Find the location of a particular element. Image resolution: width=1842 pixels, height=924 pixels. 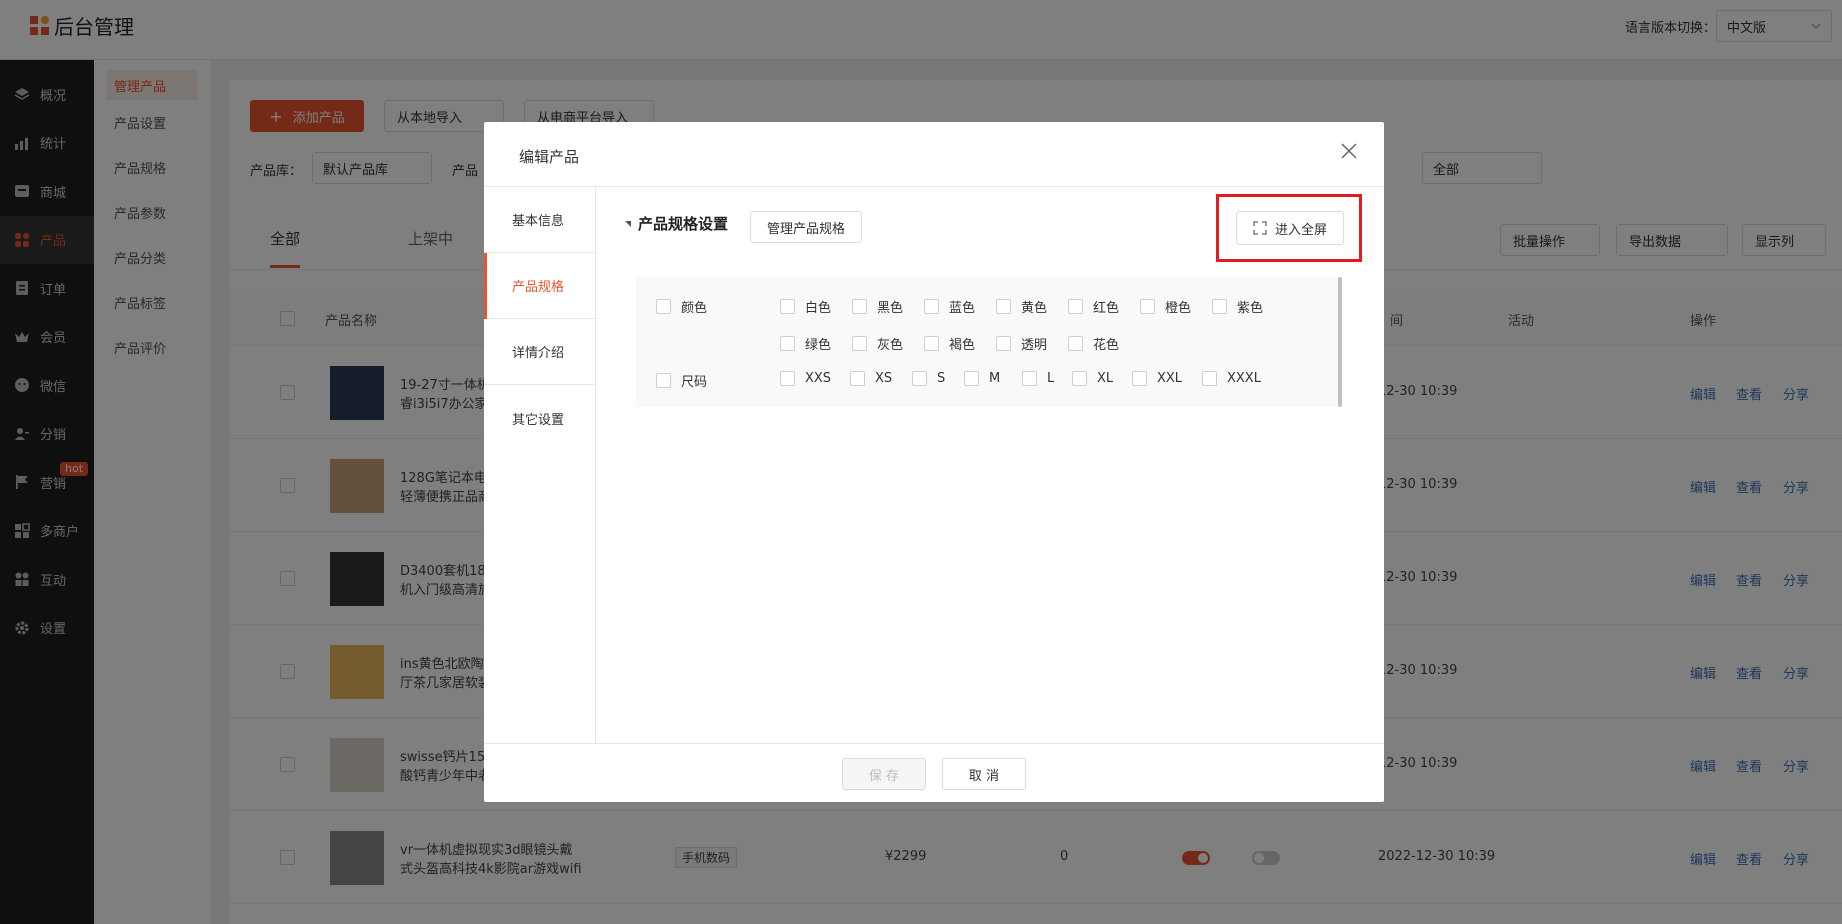

option-xxl: XXL is located at coordinates (1157, 378).